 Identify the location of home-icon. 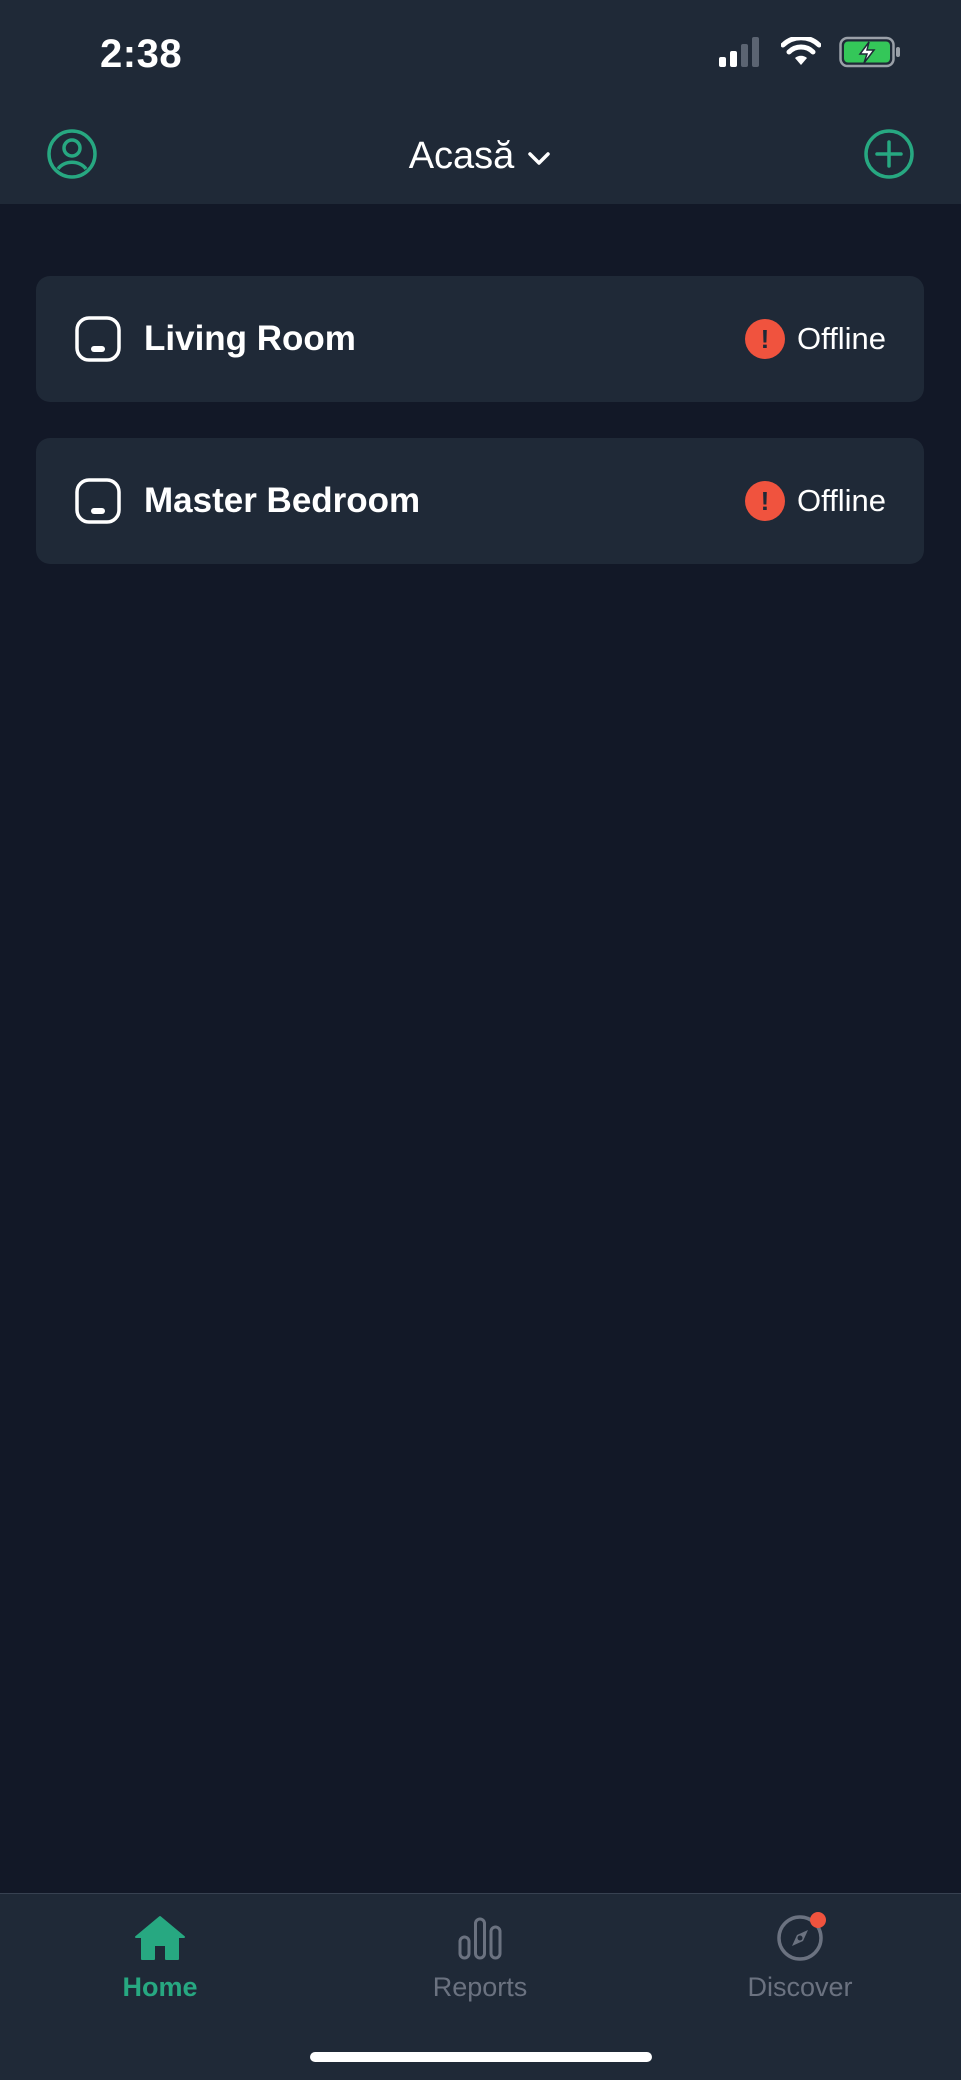
(160, 1938).